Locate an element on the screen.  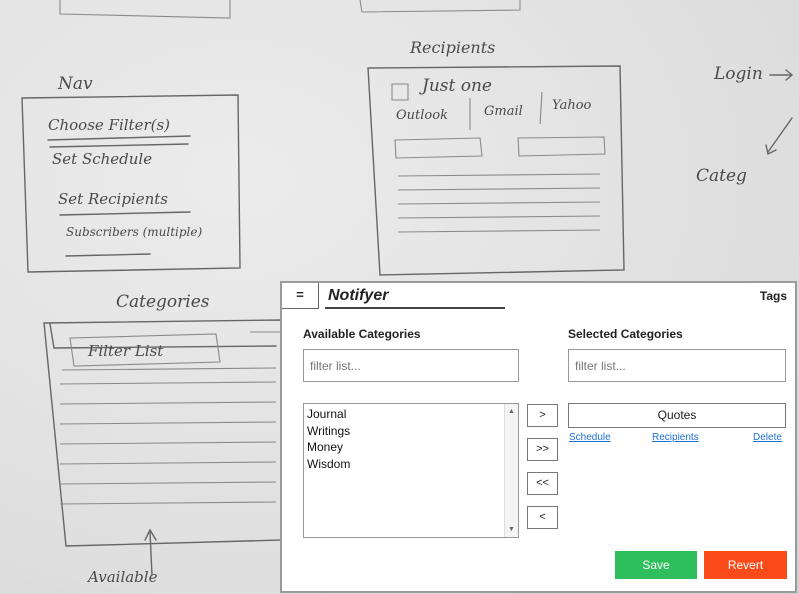
sketch-nav-item: Subscribers (multiple) is located at coordinates (134, 232).